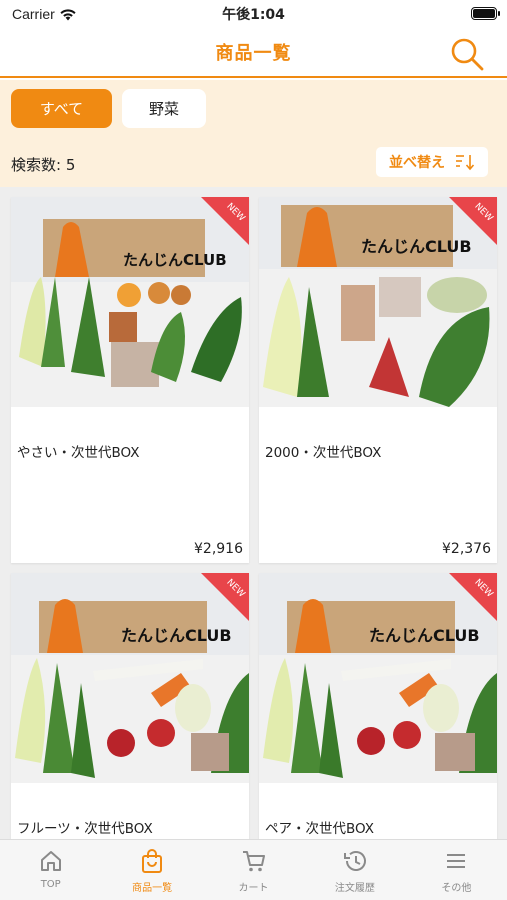 The height and width of the screenshot is (900, 507). What do you see at coordinates (50, 861) in the screenshot?
I see `home-icon` at bounding box center [50, 861].